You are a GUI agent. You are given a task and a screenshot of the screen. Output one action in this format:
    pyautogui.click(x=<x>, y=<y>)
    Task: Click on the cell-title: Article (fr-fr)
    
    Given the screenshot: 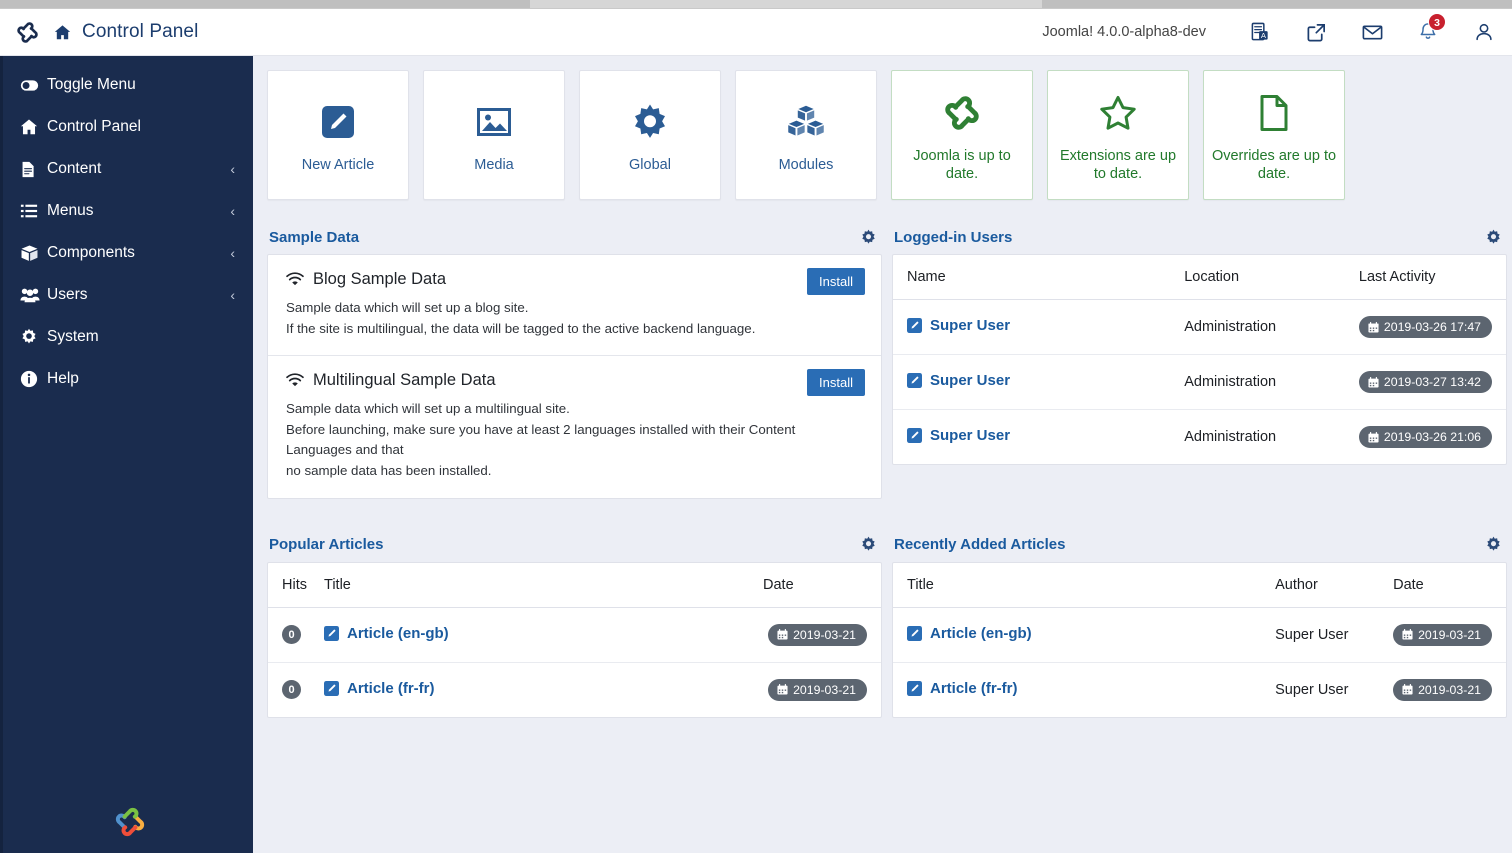 What is the action you would take?
    pyautogui.click(x=543, y=689)
    